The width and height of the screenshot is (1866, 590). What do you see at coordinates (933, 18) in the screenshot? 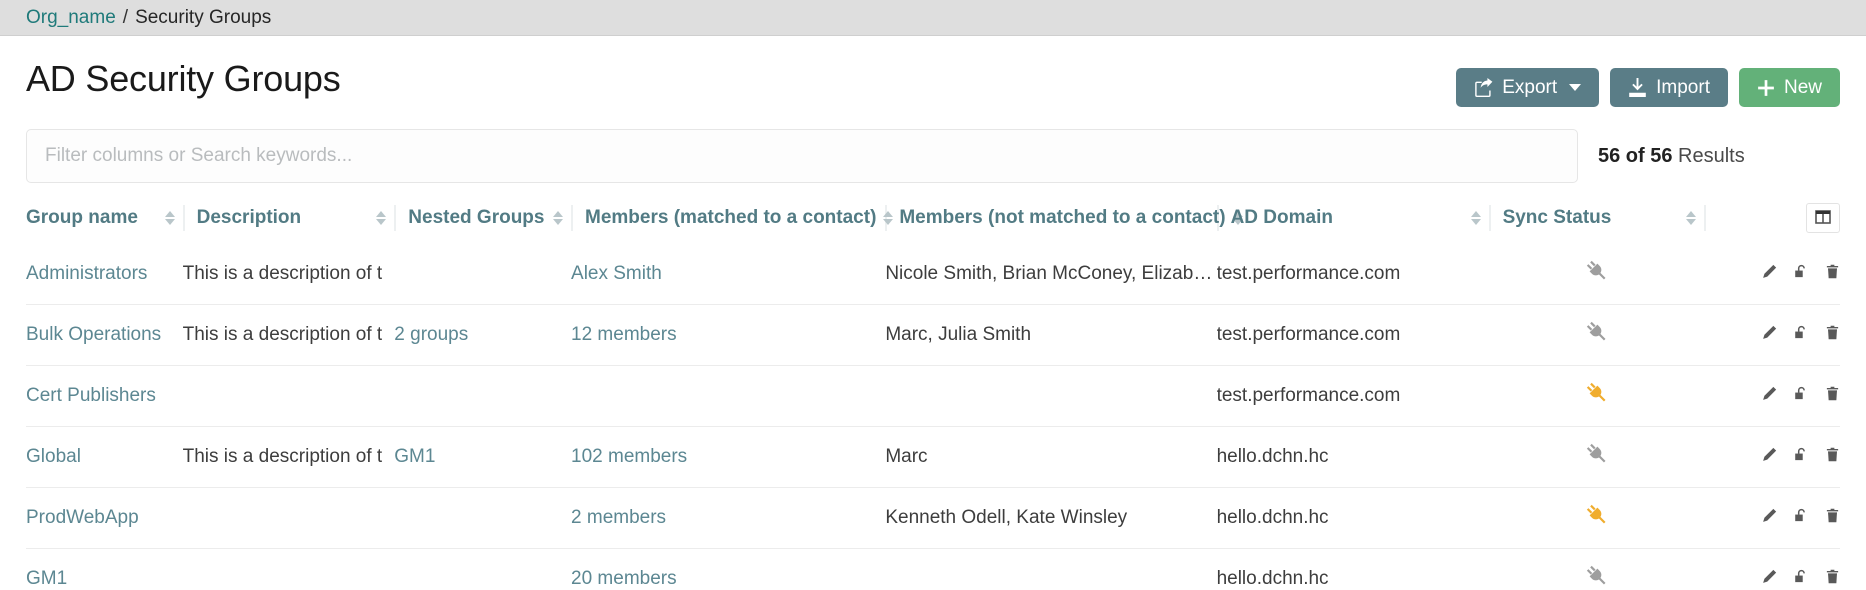
I see `breadcrumb: Org_name / Security Groups` at bounding box center [933, 18].